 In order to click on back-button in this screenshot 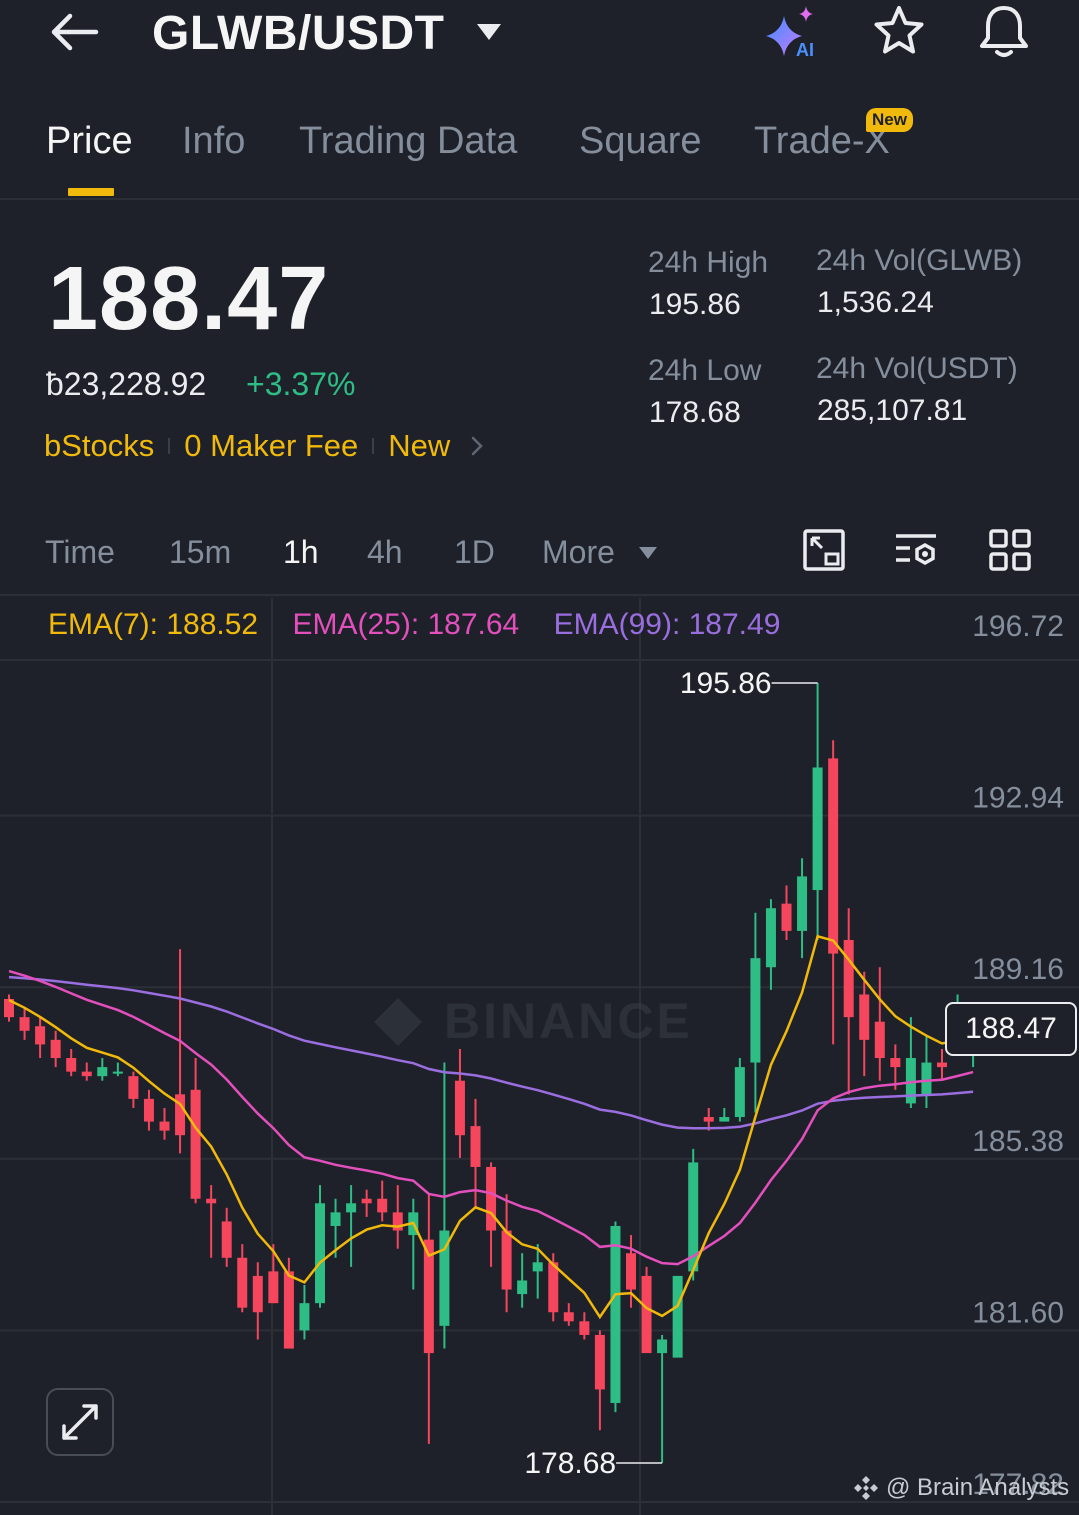, I will do `click(74, 32)`.